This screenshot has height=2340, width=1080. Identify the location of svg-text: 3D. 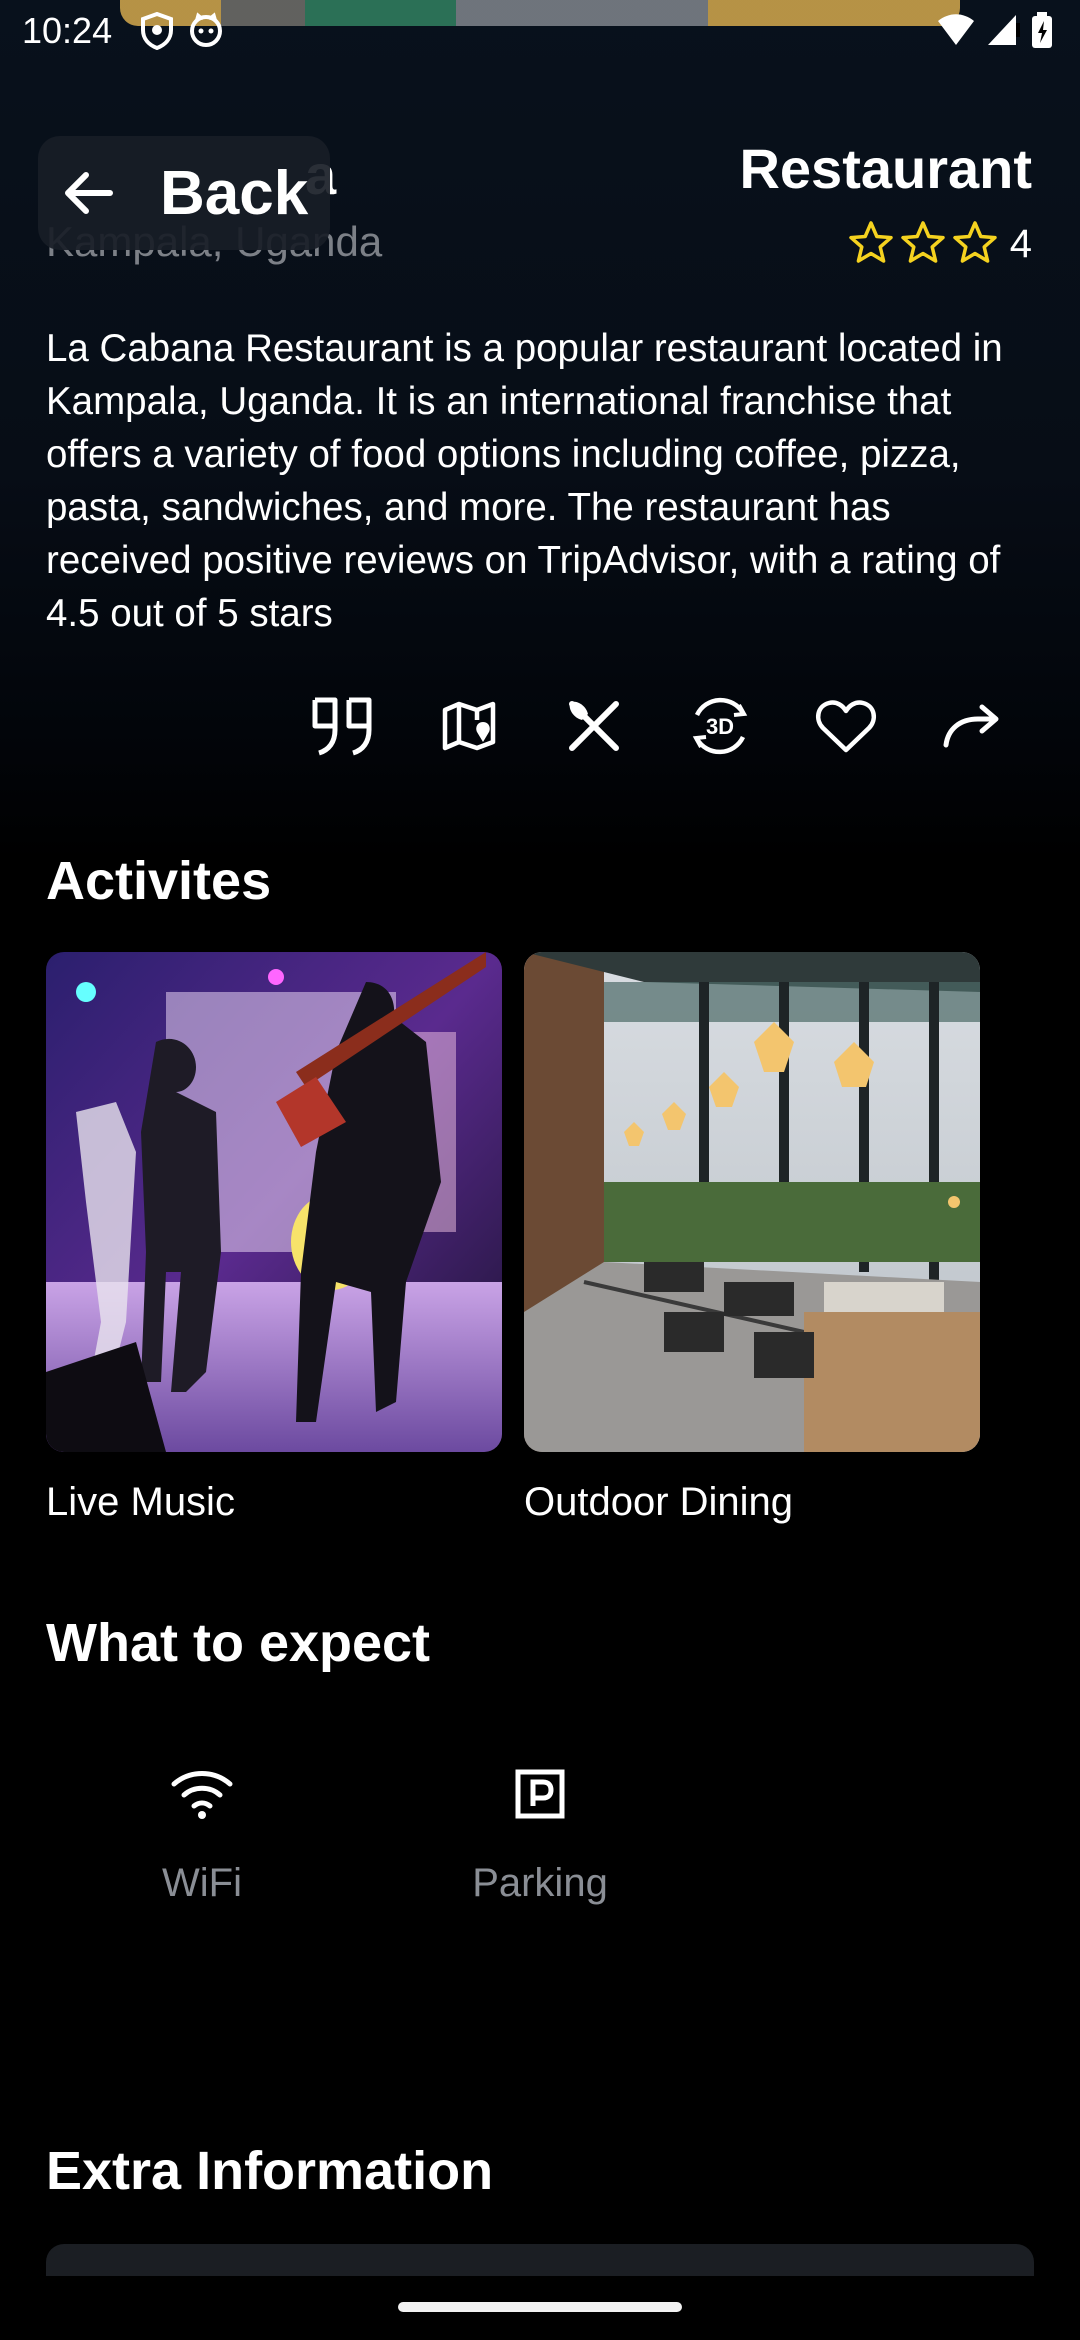
(720, 726).